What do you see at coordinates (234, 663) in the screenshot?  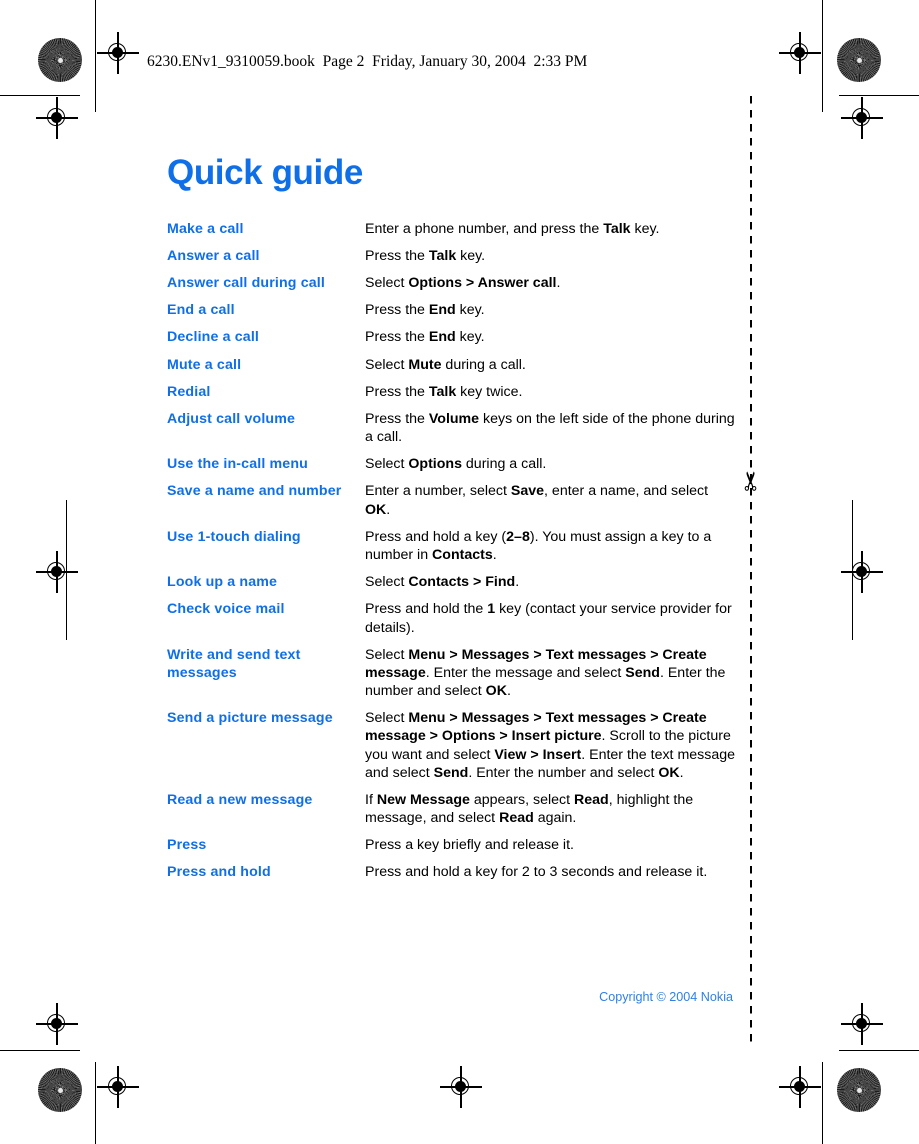 I see `guide-term: Write and send text messages` at bounding box center [234, 663].